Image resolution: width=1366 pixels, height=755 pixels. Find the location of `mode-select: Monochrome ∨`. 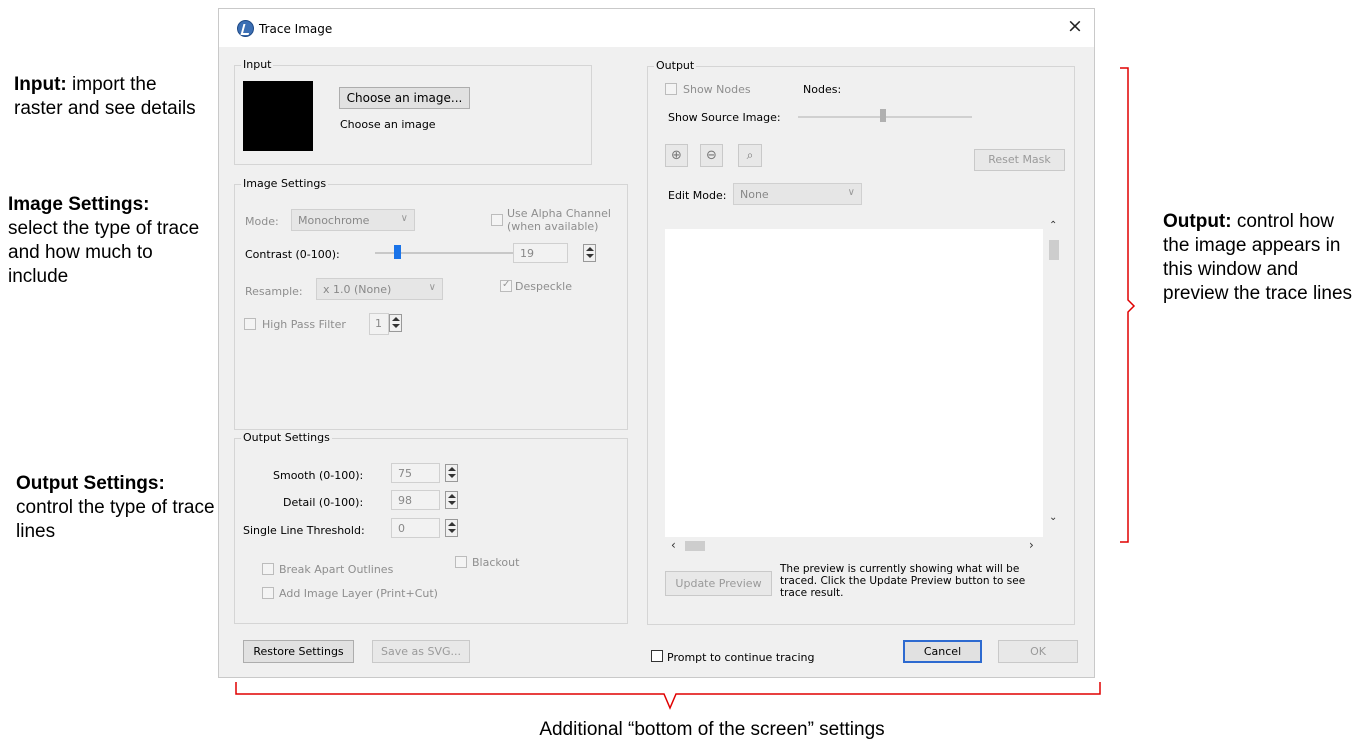

mode-select: Monochrome ∨ is located at coordinates (353, 220).